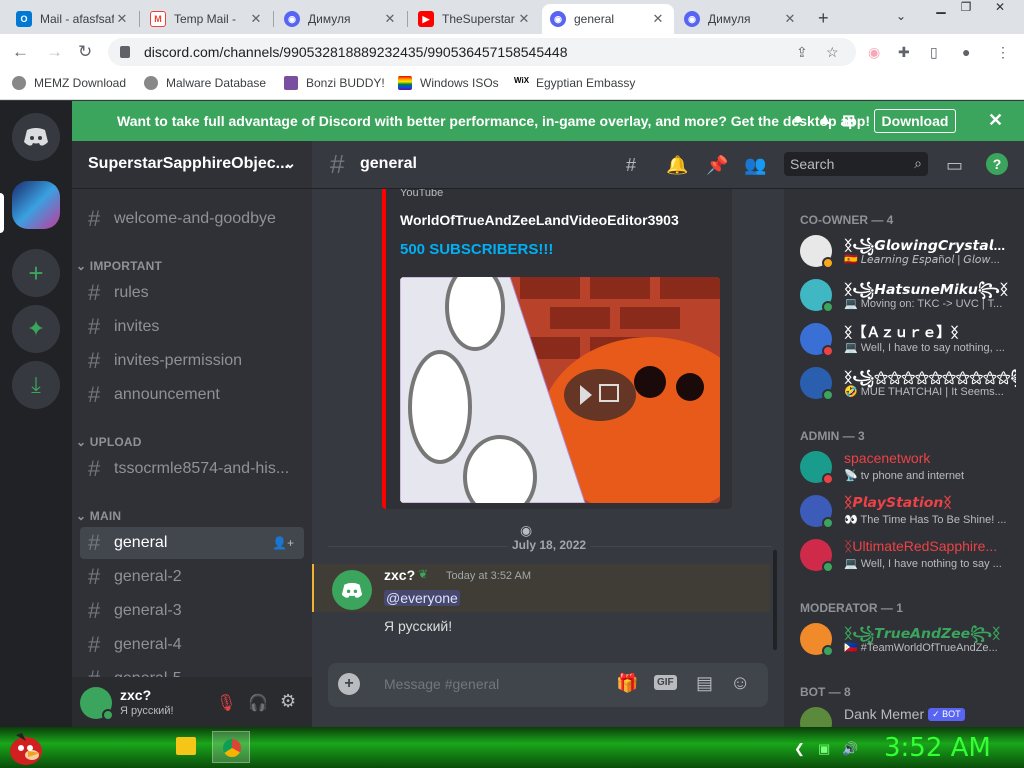 The width and height of the screenshot is (1024, 768). Describe the element at coordinates (105, 516) in the screenshot. I see `category-label: MAIN` at that location.